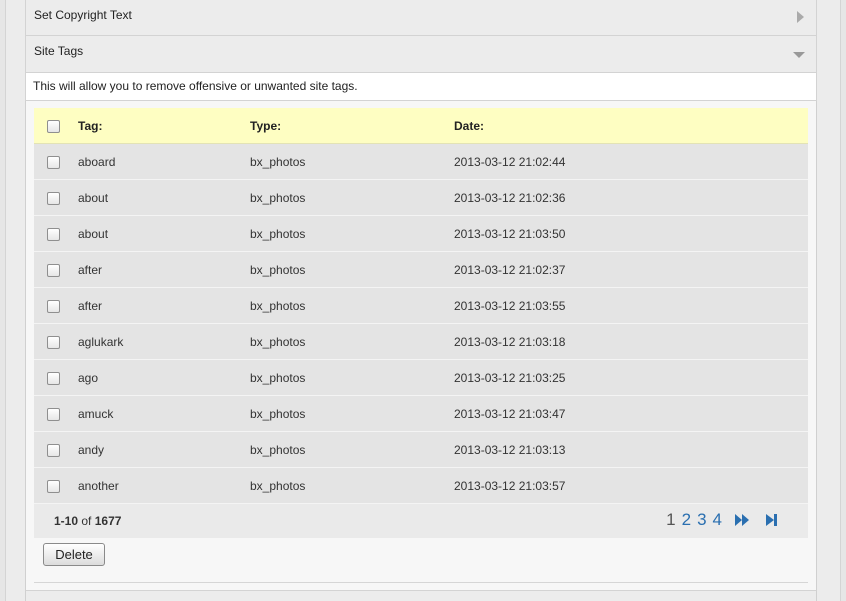 The image size is (846, 601). Describe the element at coordinates (701, 520) in the screenshot. I see `page-link-3: 3` at that location.